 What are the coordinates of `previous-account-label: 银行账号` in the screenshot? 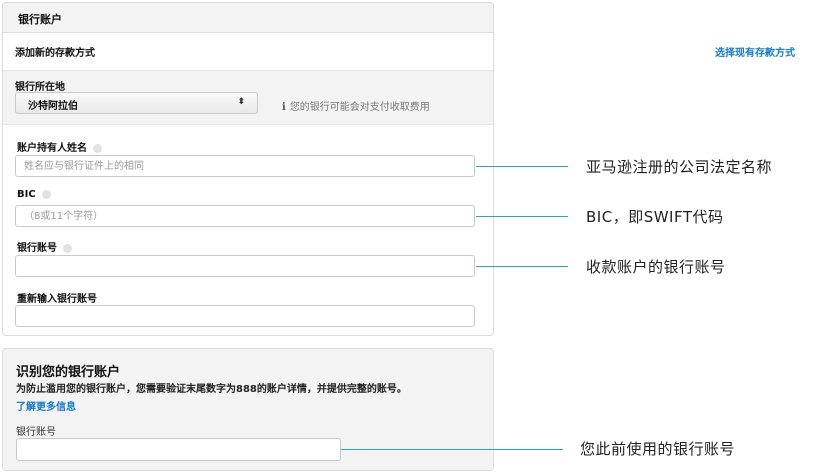 It's located at (36, 432).